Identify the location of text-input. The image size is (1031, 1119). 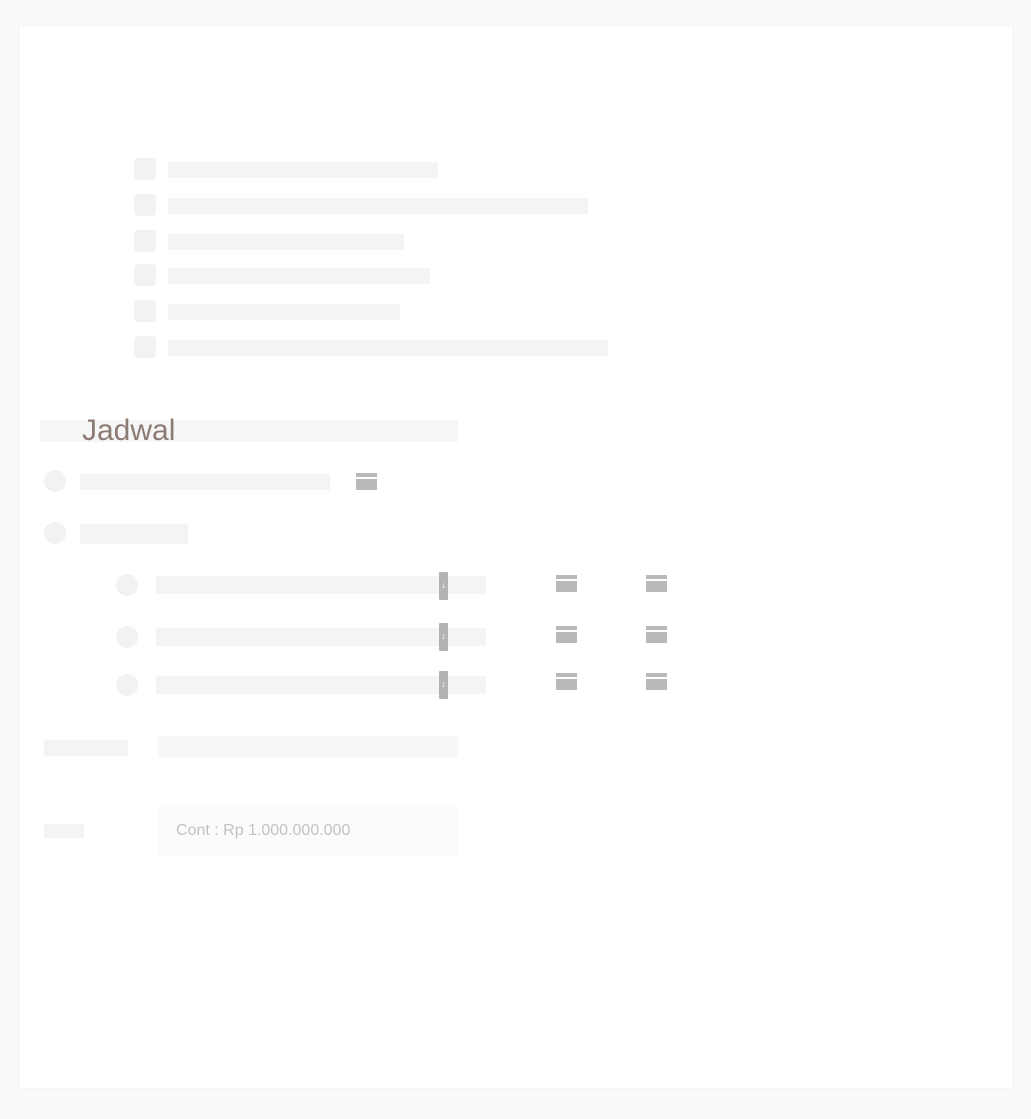
(308, 747).